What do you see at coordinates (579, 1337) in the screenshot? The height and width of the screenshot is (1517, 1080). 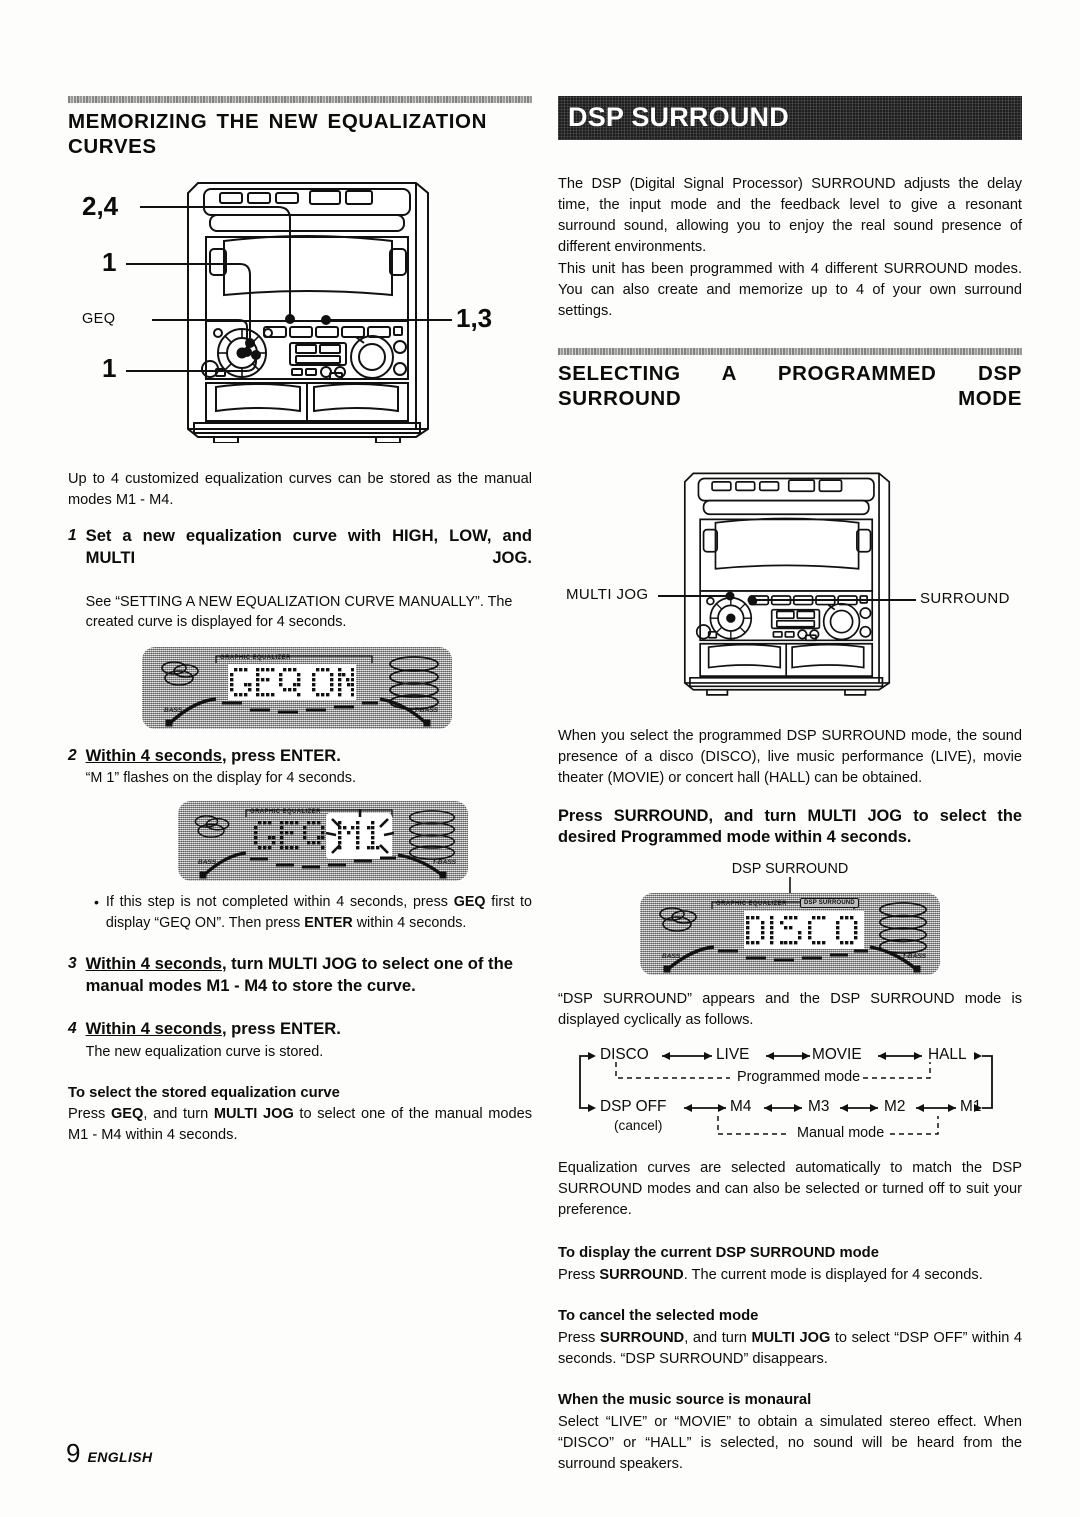 I see `s1-text-1: Press` at bounding box center [579, 1337].